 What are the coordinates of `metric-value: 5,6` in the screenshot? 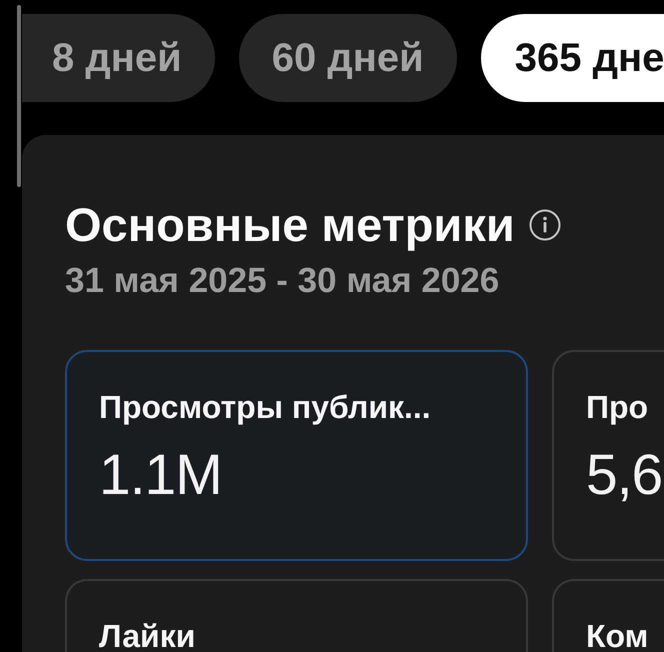 It's located at (625, 476).